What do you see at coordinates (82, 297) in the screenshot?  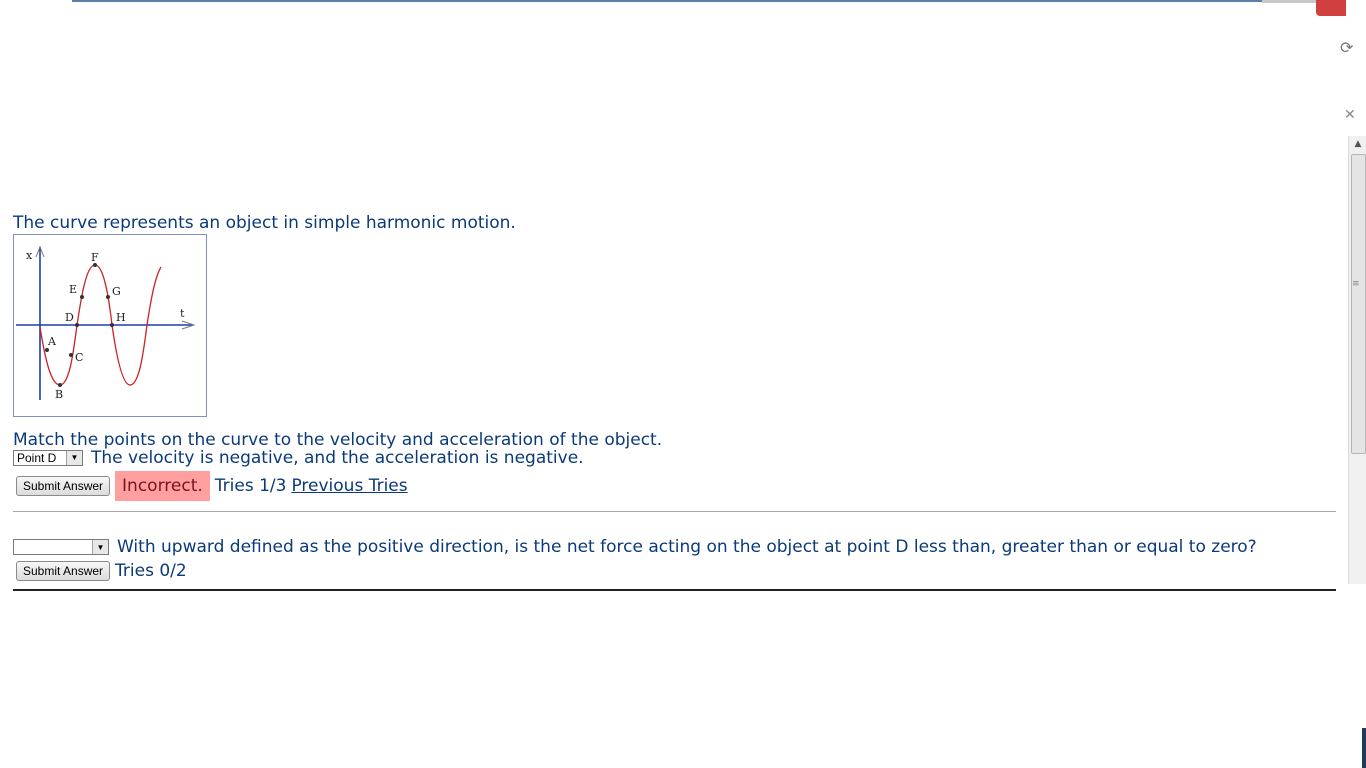 I see `point-e-marker` at bounding box center [82, 297].